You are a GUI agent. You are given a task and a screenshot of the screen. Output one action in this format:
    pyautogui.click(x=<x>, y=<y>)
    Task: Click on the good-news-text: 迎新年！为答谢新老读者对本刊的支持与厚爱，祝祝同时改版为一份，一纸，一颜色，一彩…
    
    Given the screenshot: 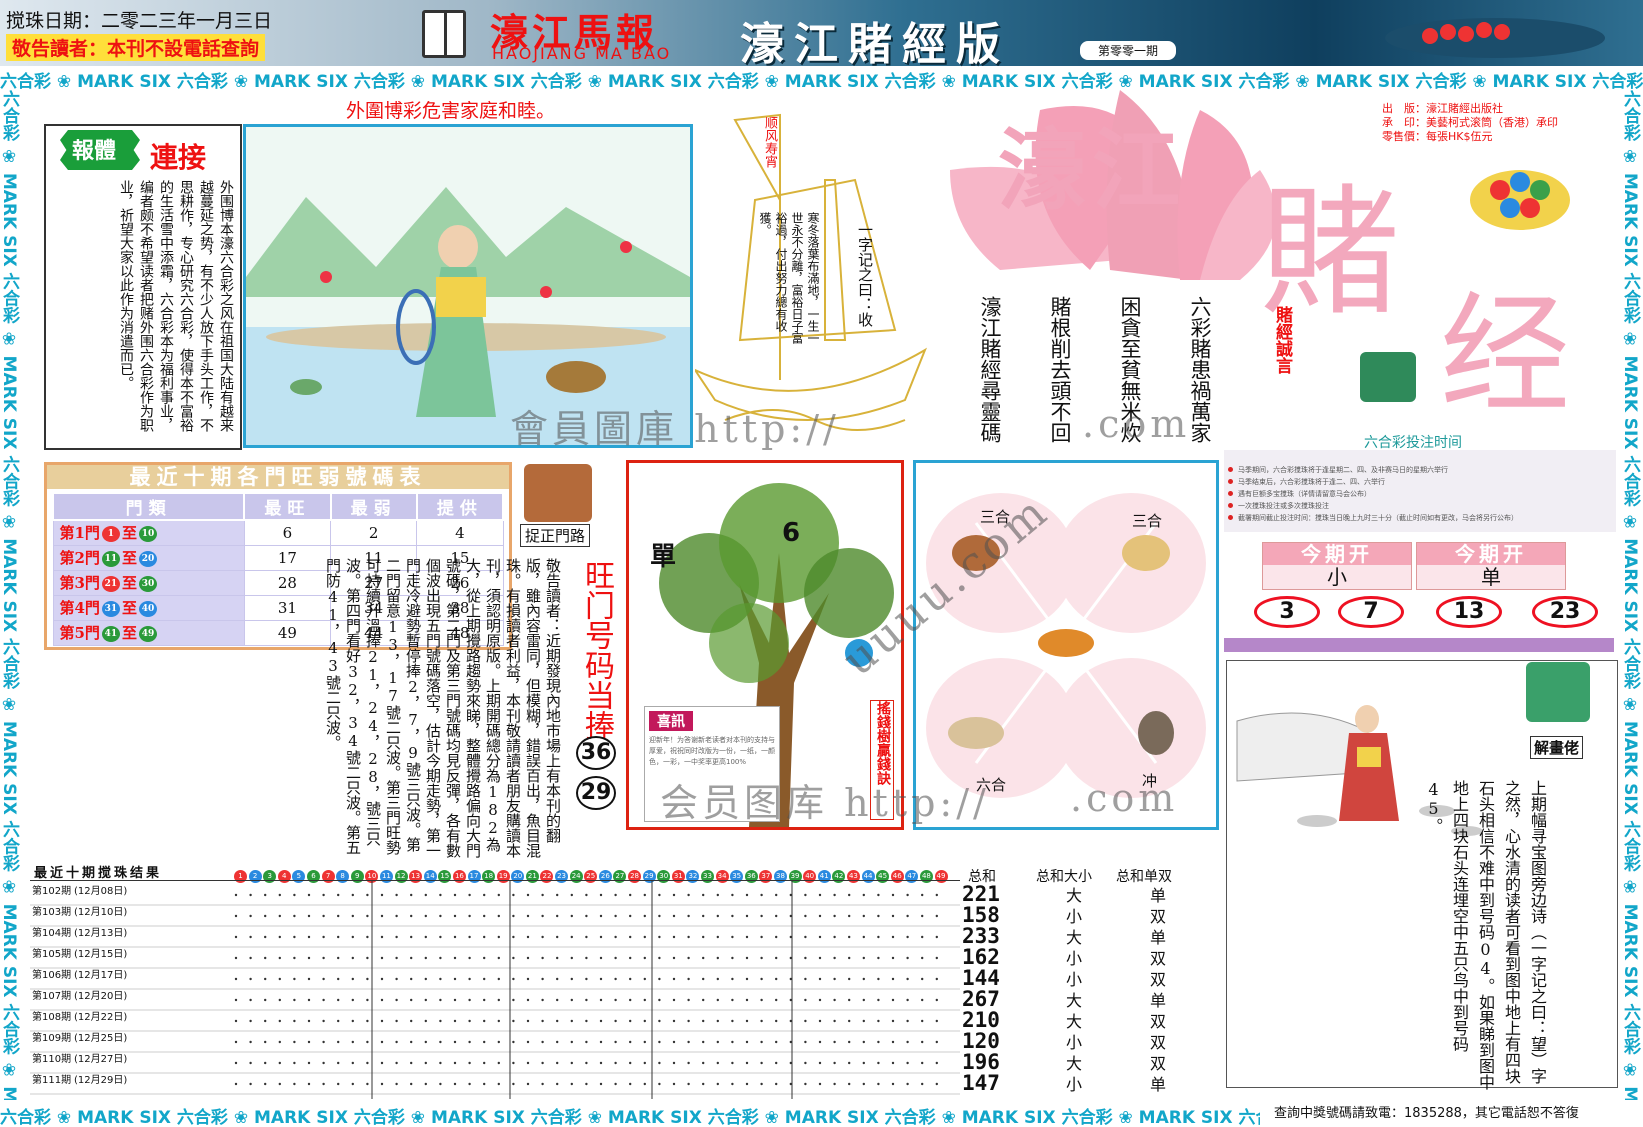 What is the action you would take?
    pyautogui.click(x=712, y=751)
    